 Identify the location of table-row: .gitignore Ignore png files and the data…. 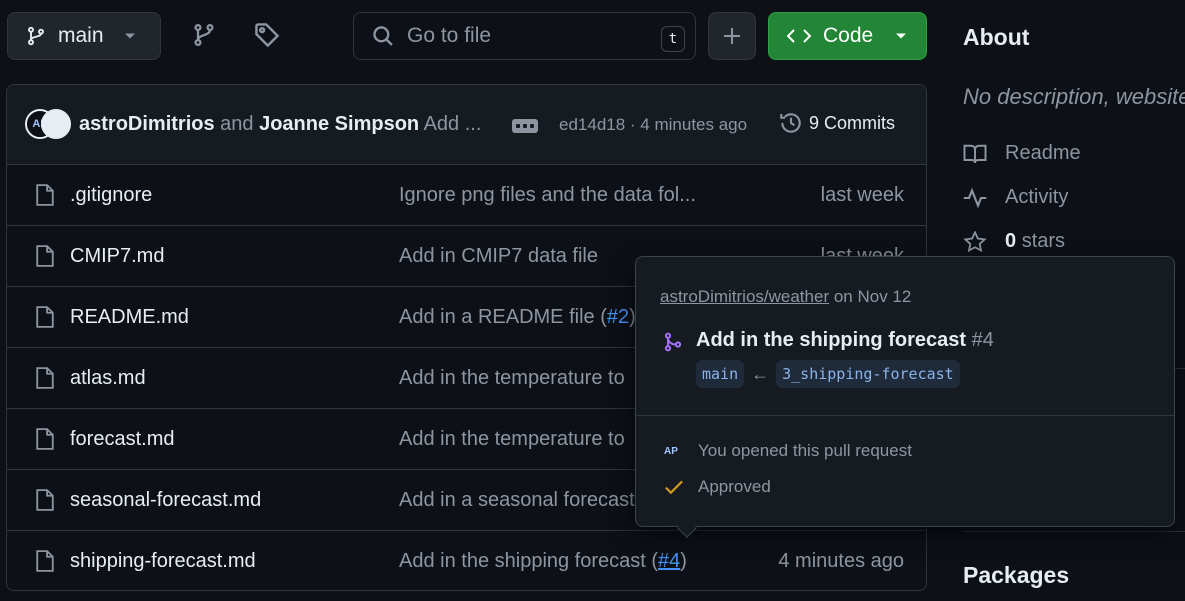
(466, 195).